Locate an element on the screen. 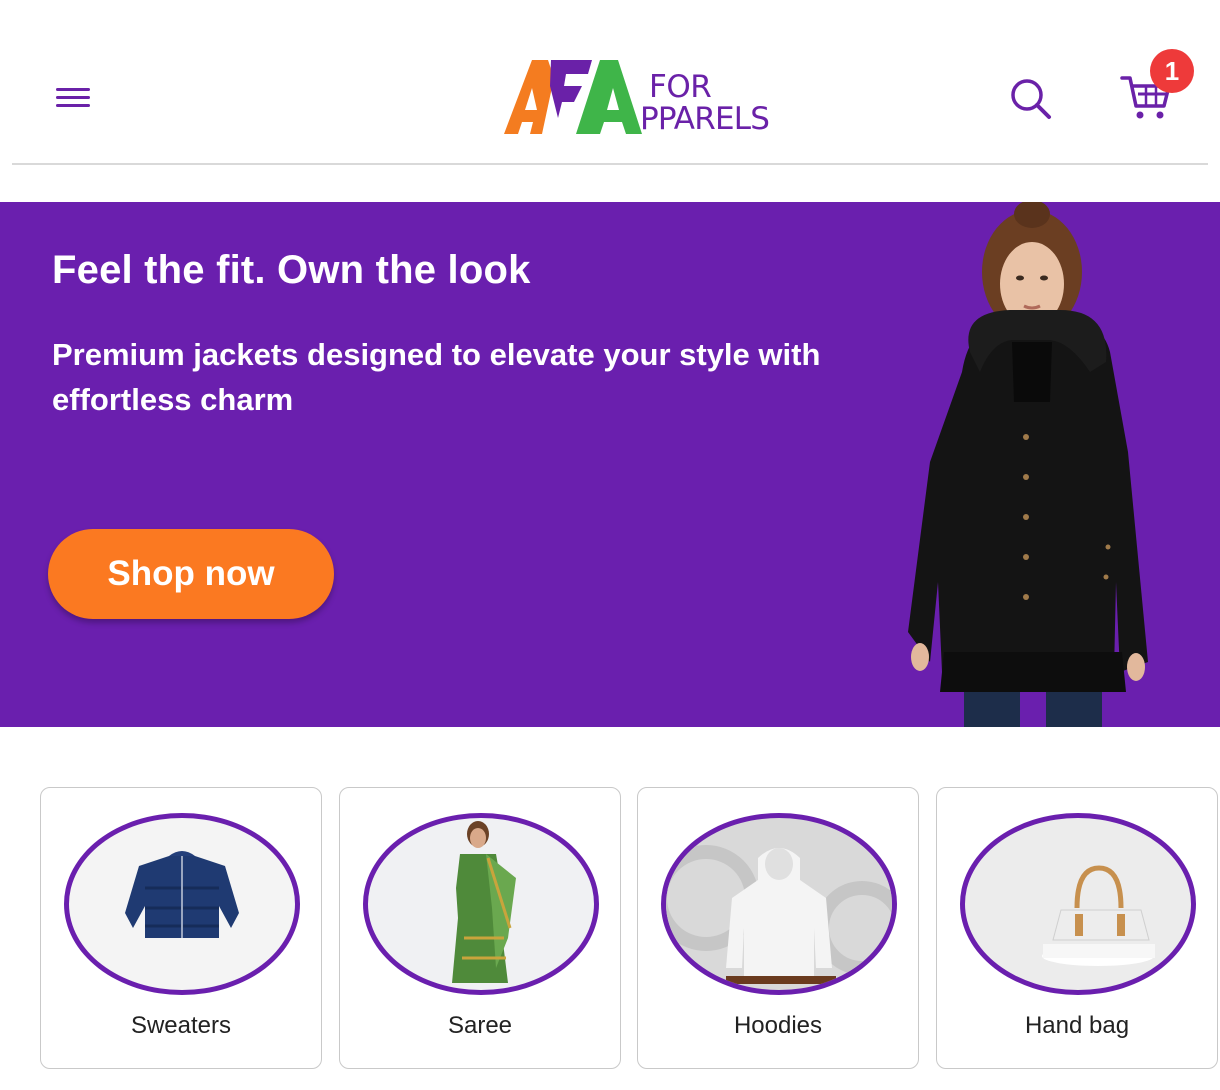 This screenshot has width=1220, height=1090. hamburger-menu-icon is located at coordinates (74, 98).